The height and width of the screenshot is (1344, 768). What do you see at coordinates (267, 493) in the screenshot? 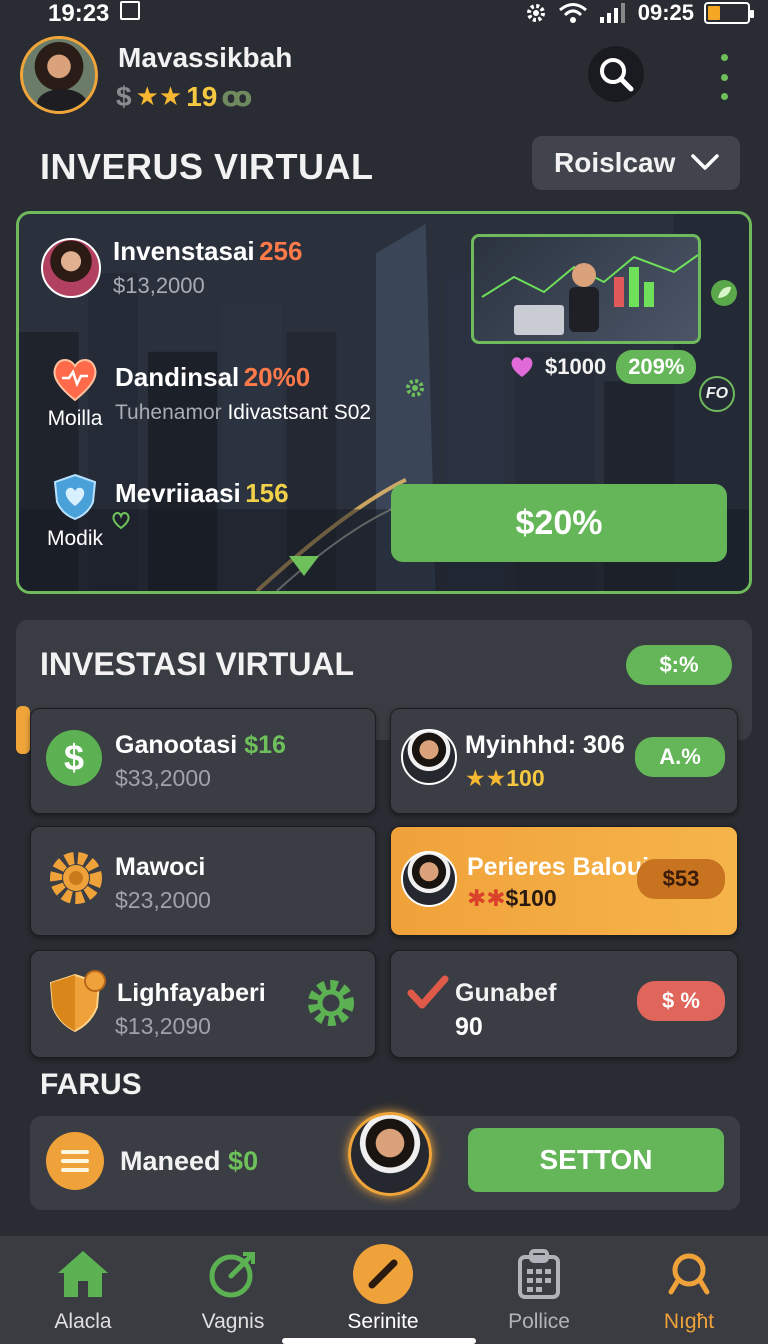
I see `hero-row-3-accent: 156` at bounding box center [267, 493].